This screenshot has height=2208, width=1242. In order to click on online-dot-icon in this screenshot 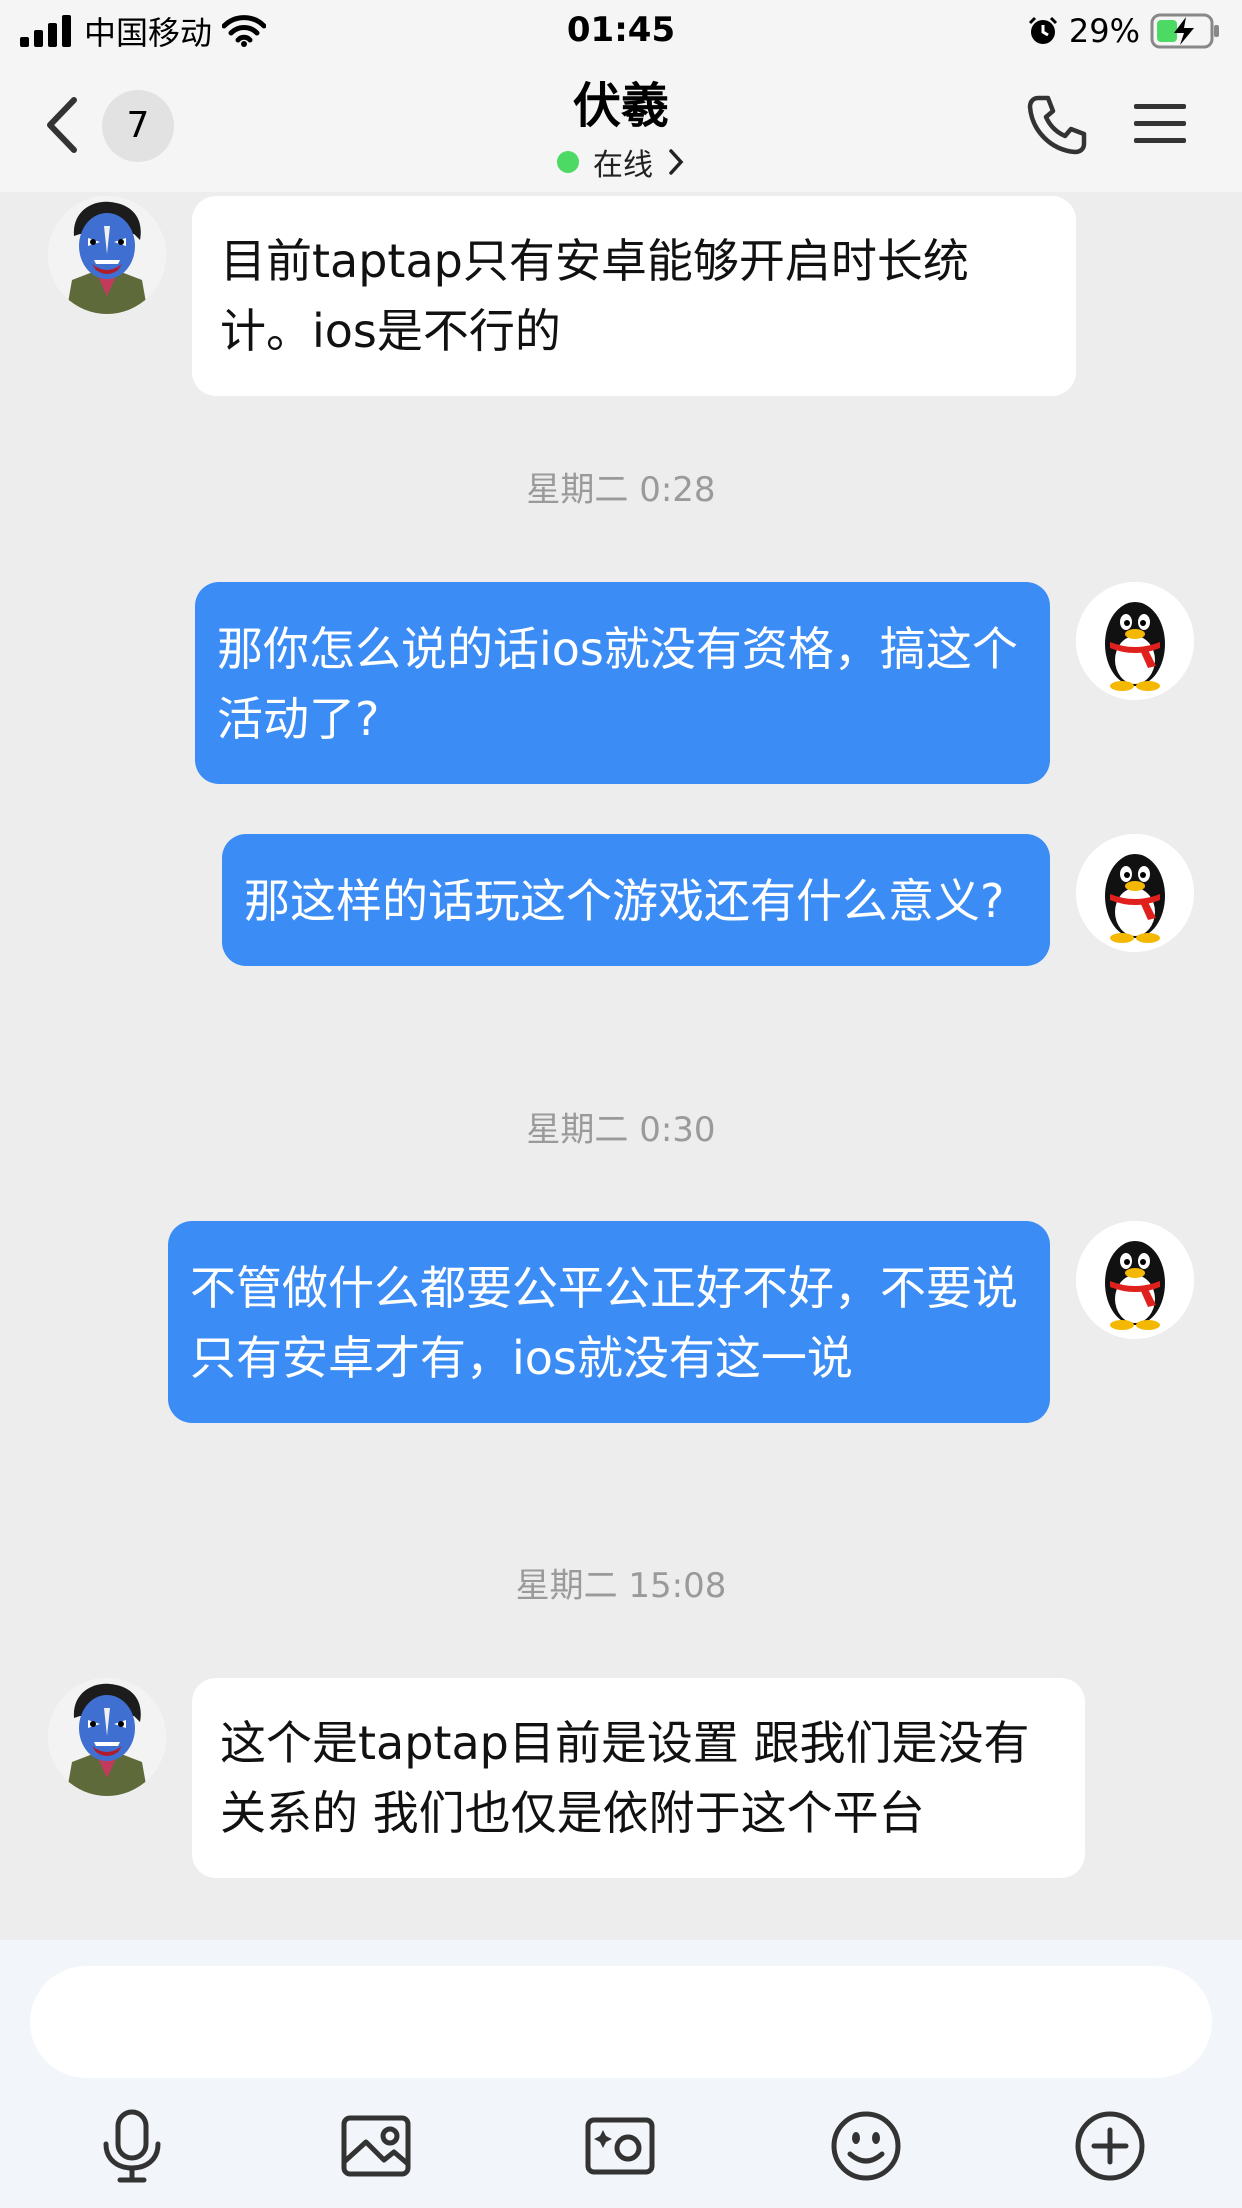, I will do `click(568, 162)`.